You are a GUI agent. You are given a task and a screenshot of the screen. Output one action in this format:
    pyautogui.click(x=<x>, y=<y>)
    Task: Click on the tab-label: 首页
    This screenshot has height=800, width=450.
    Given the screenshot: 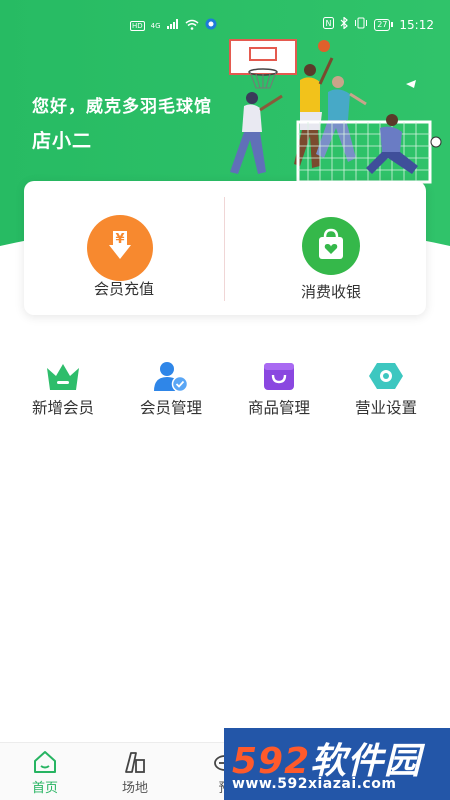 What is the action you would take?
    pyautogui.click(x=44, y=788)
    